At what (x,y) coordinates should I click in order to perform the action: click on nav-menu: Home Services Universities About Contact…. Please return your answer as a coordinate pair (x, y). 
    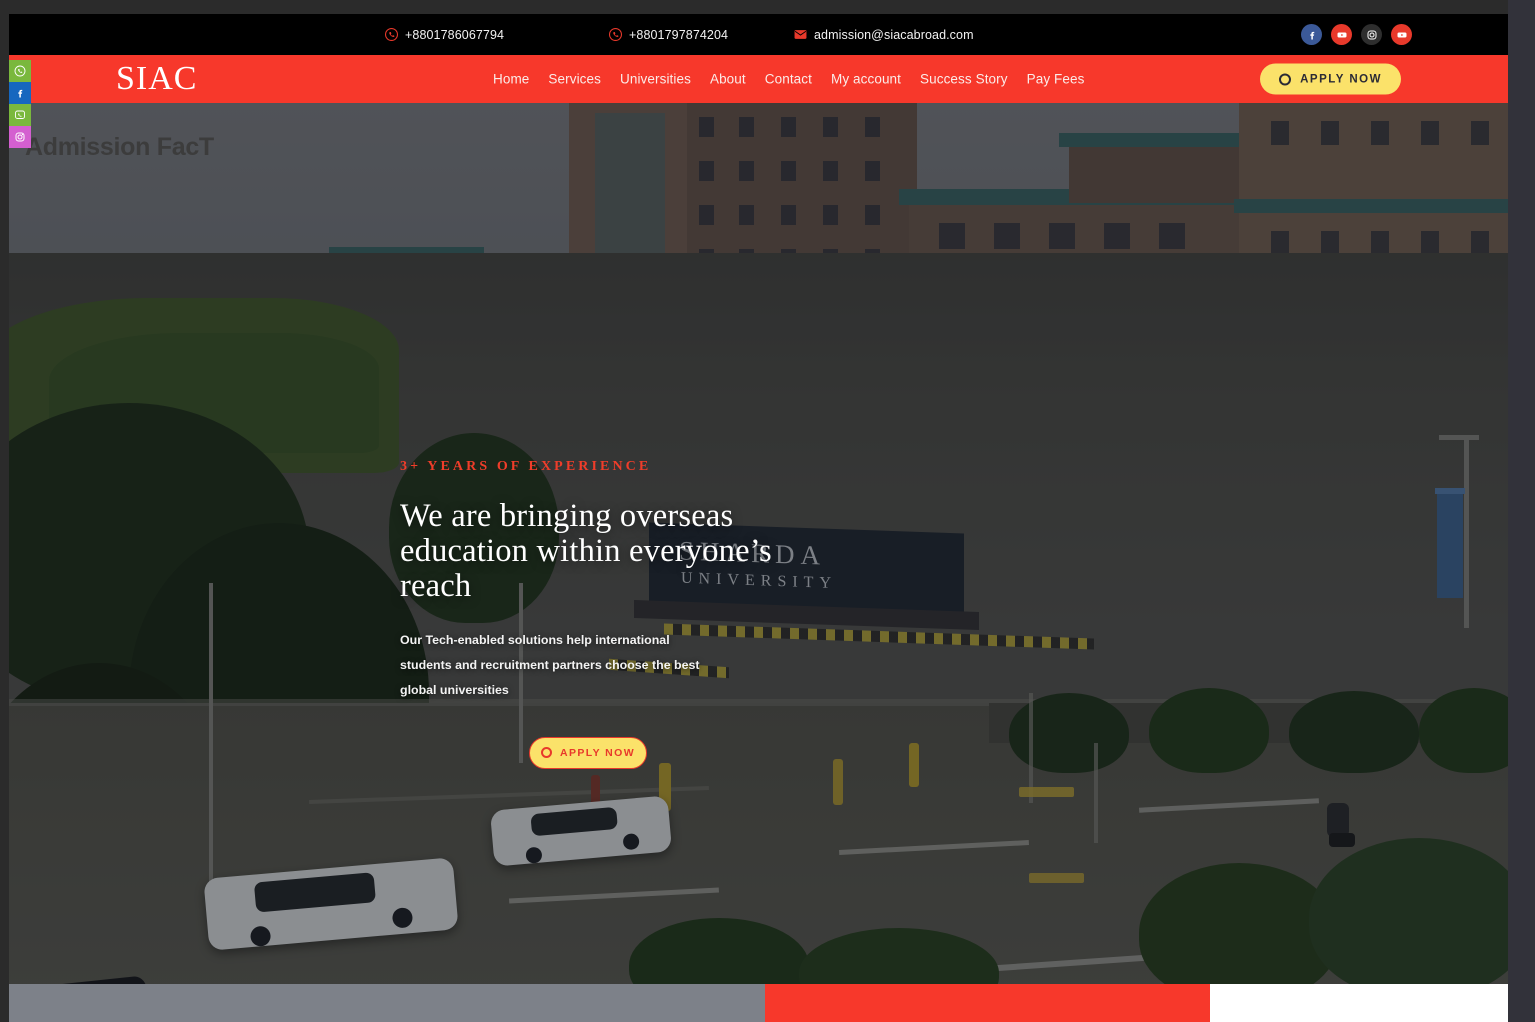
    Looking at the image, I should click on (788, 79).